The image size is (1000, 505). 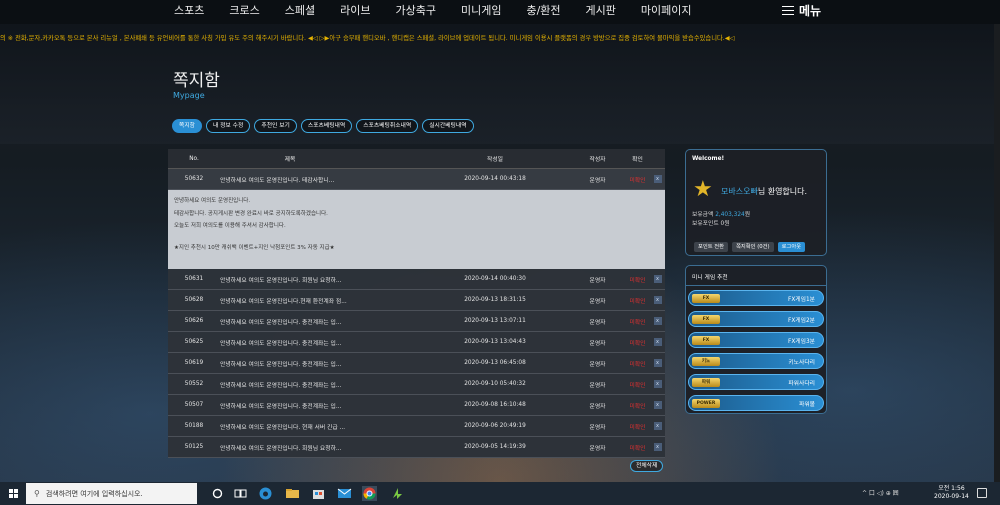 I want to click on nav-item-cross: 크로스, so click(x=244, y=10).